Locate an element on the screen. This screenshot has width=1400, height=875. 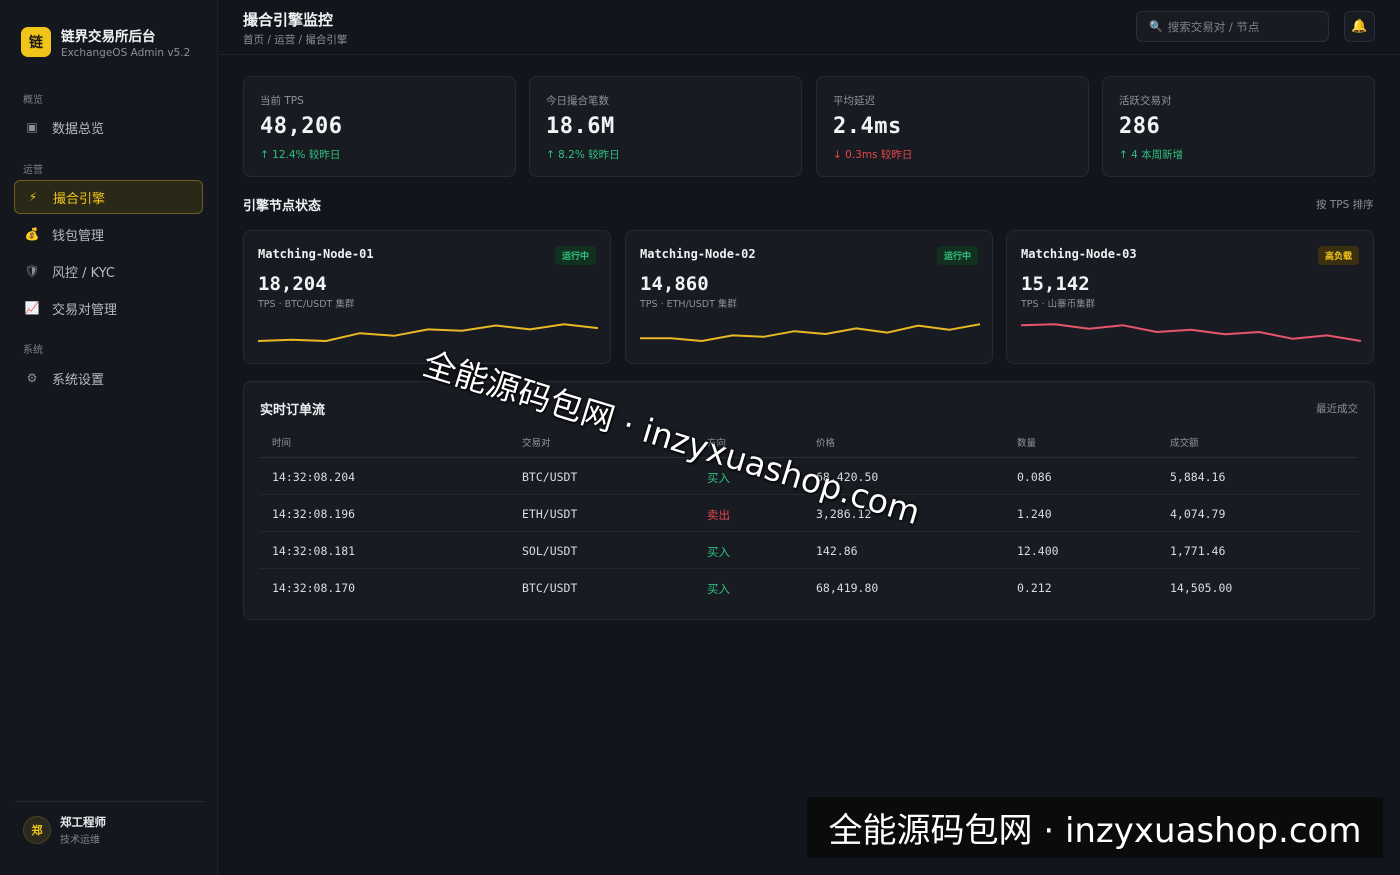
col-header-price: 价格 is located at coordinates (826, 443).